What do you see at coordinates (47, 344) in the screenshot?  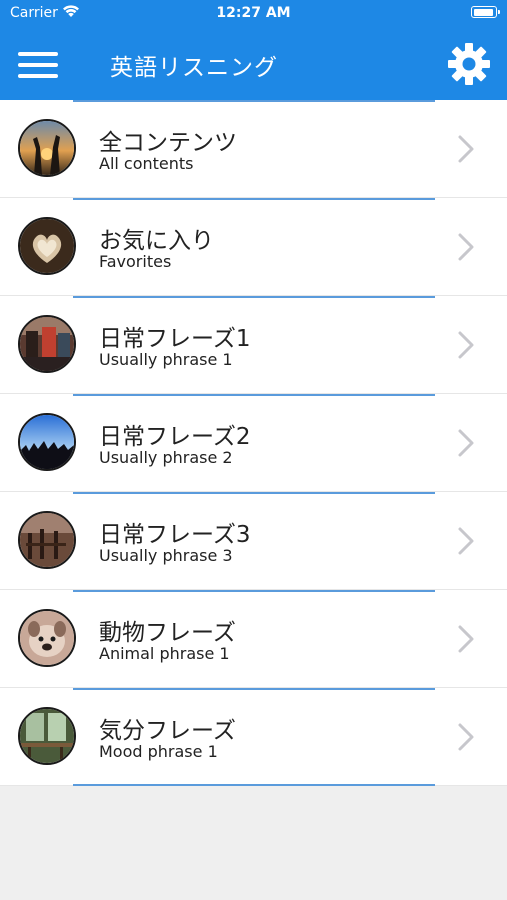 I see `avatar-street-scene` at bounding box center [47, 344].